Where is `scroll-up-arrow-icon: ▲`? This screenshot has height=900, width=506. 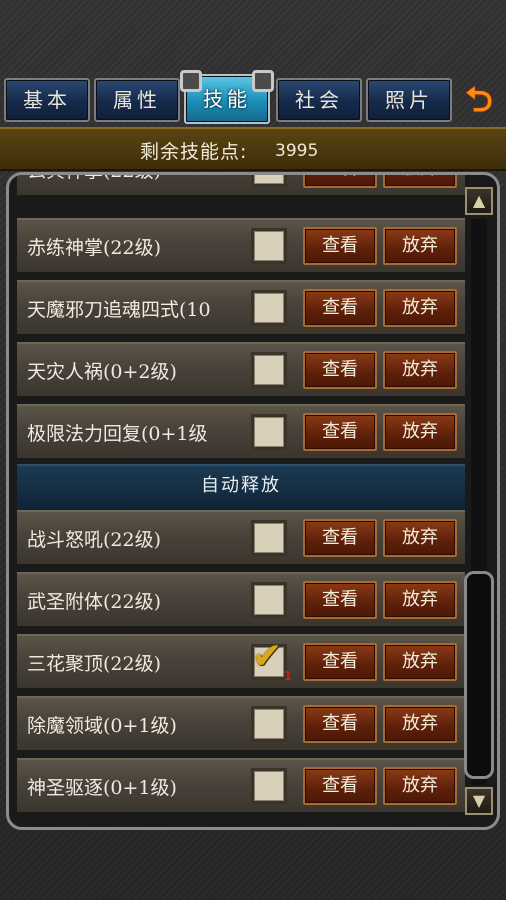
scroll-up-arrow-icon: ▲ is located at coordinates (479, 201).